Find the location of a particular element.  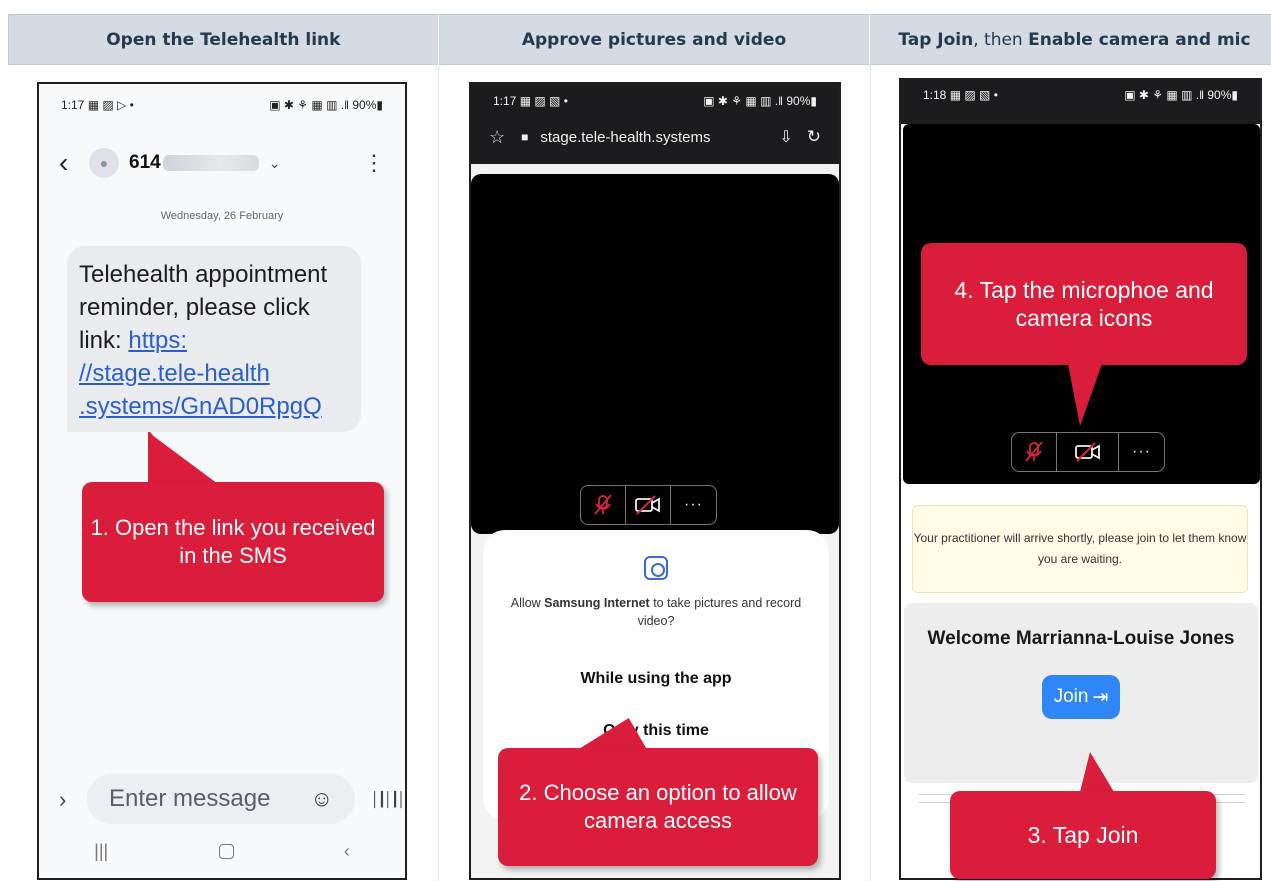

browser-address-bar: ☆ ■ stage.tele-health.systems ⇩ ↻ is located at coordinates (655, 137).